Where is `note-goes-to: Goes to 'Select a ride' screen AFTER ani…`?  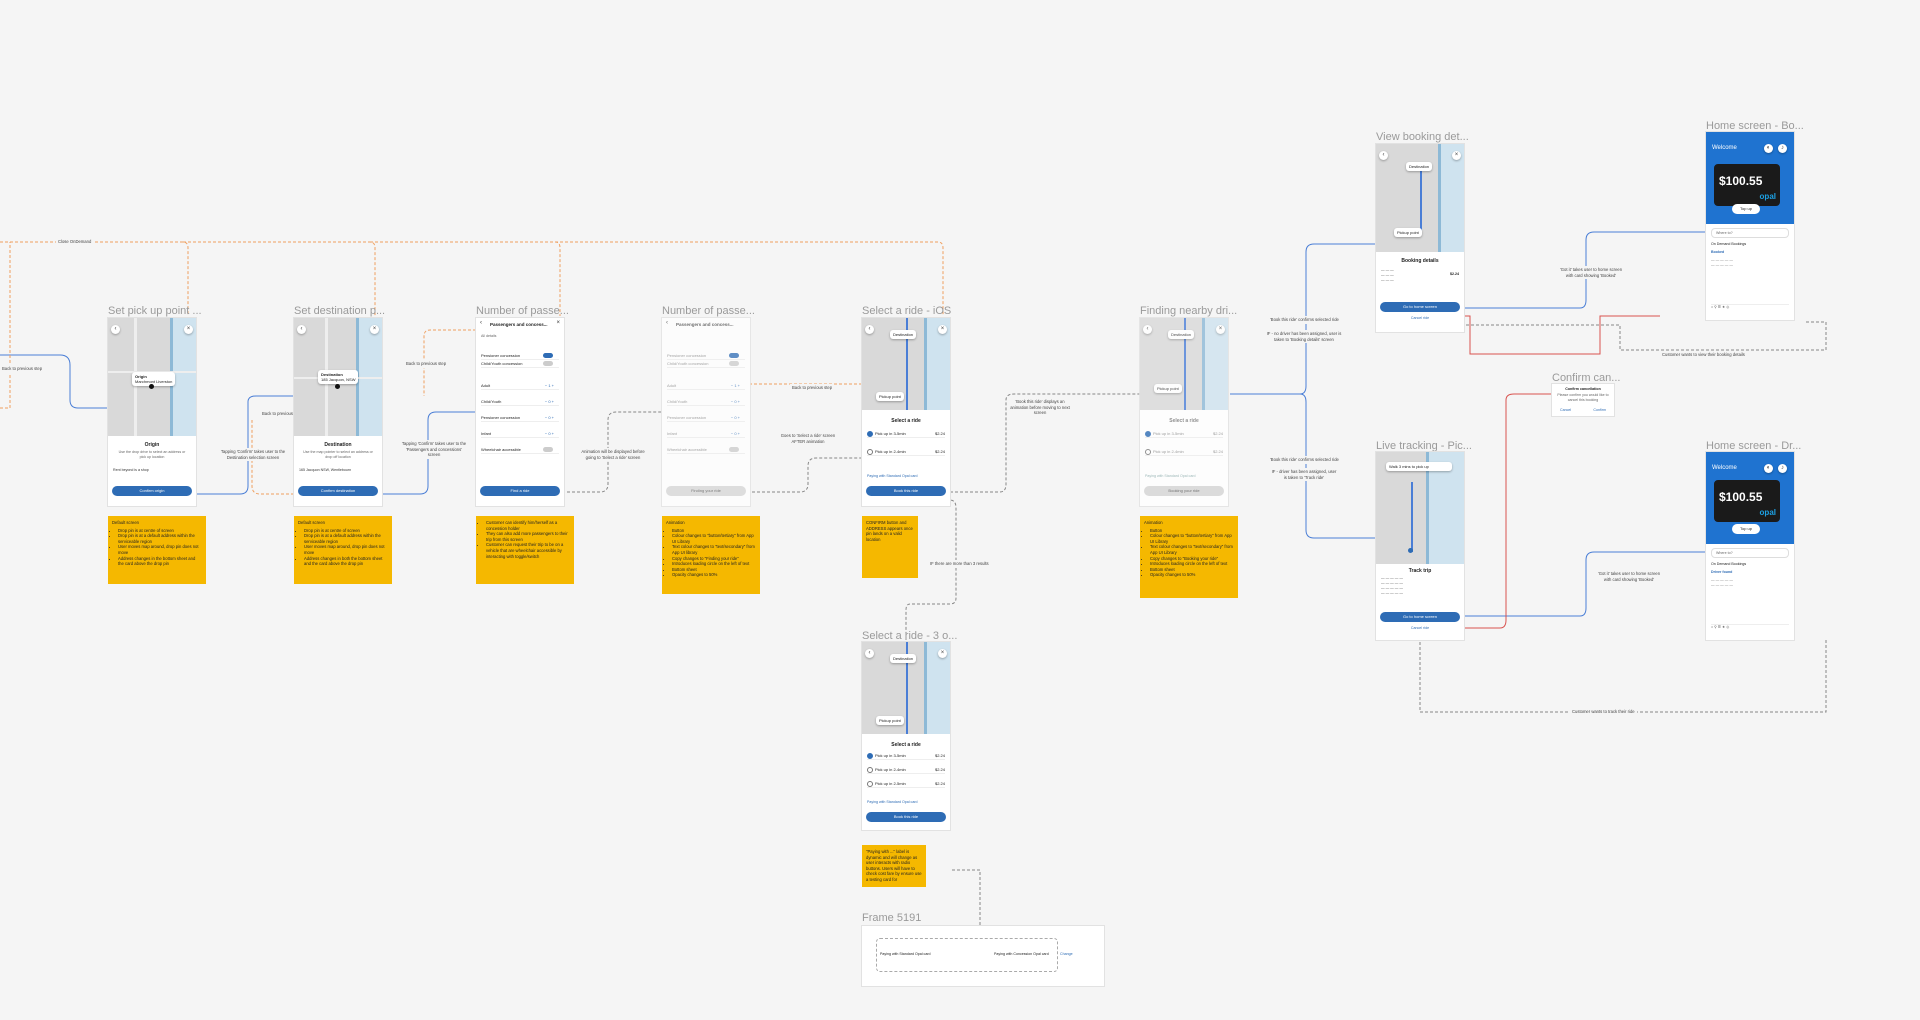 note-goes-to: Goes to 'Select a ride' screen AFTER ani… is located at coordinates (808, 438).